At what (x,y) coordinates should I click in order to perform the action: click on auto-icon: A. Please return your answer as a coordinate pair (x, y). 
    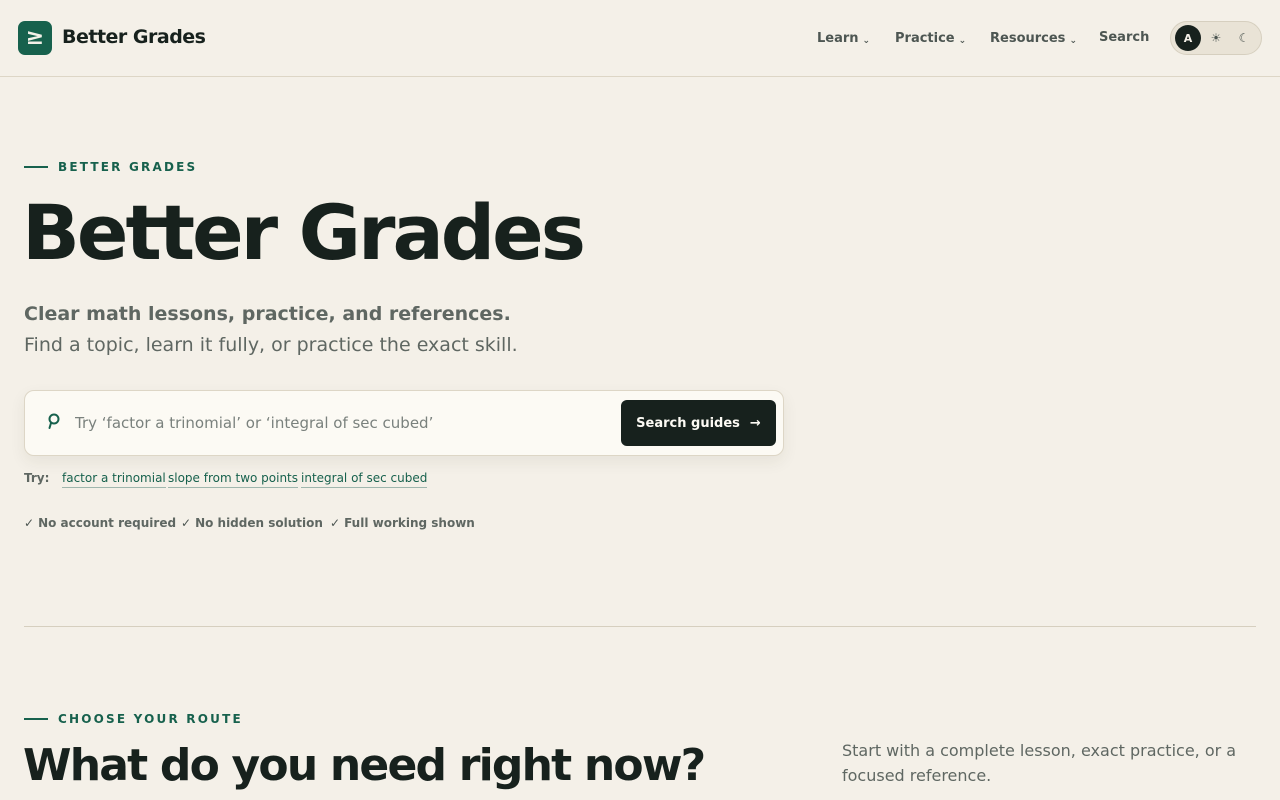
    Looking at the image, I should click on (1188, 38).